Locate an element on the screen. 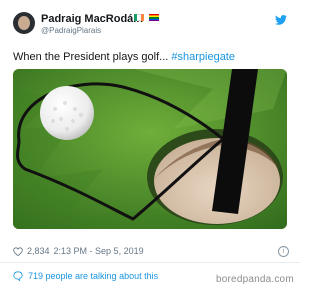 The width and height of the screenshot is (320, 288). tweet-meta: 2,834 2:13 PM - Sep 5, 2019 is located at coordinates (78, 251).